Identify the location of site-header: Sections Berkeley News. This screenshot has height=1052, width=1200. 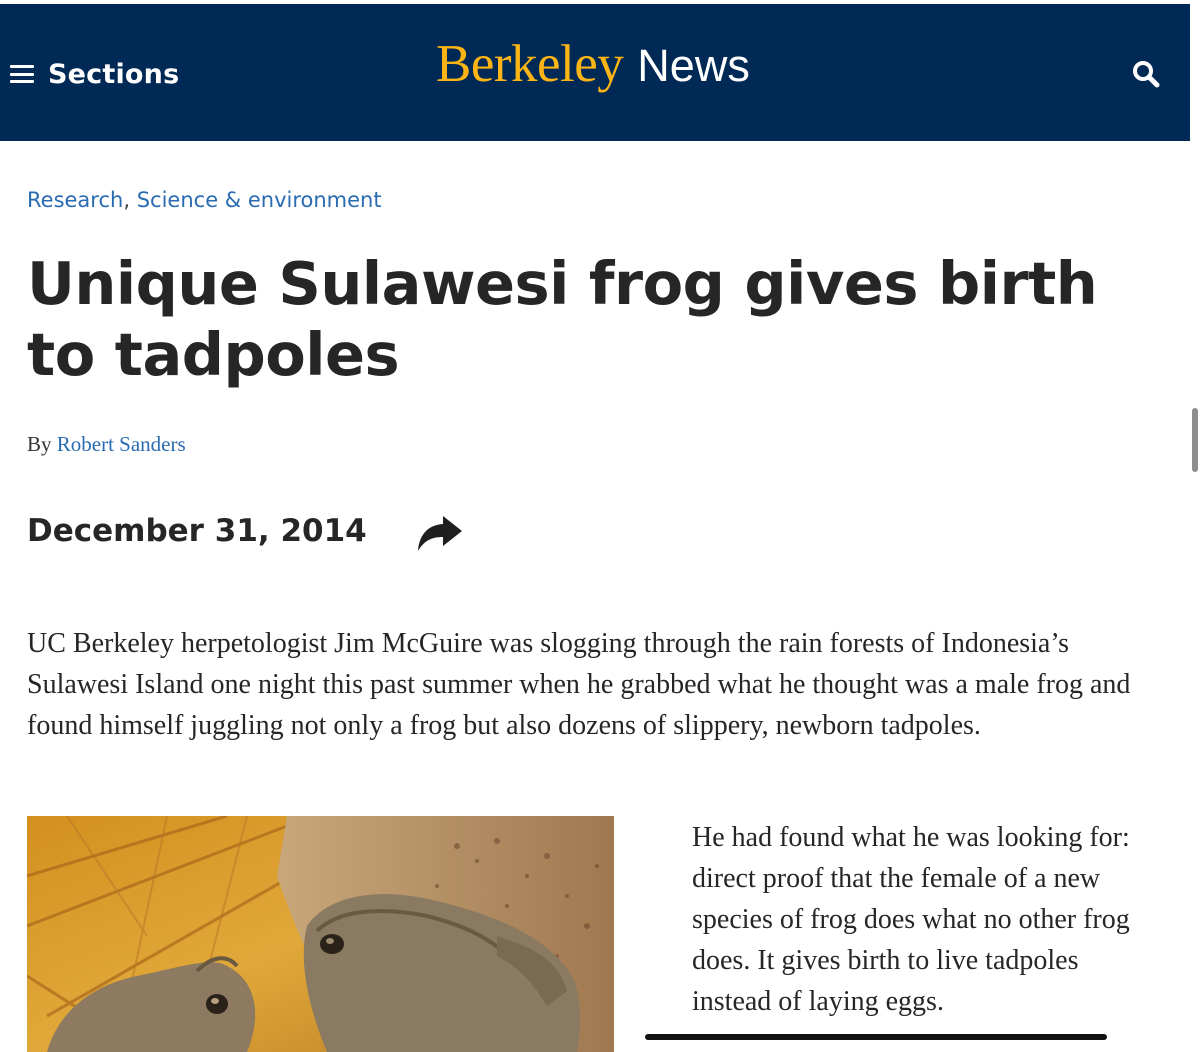
(595, 72).